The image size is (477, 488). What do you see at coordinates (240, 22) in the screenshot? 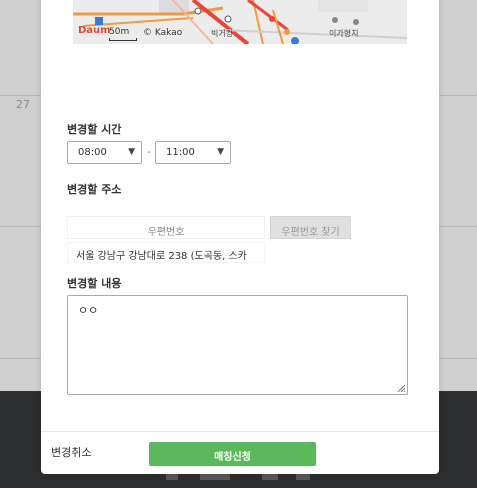
I see `location-map: Daum 50m © Kakao 빅거킹 이가형치` at bounding box center [240, 22].